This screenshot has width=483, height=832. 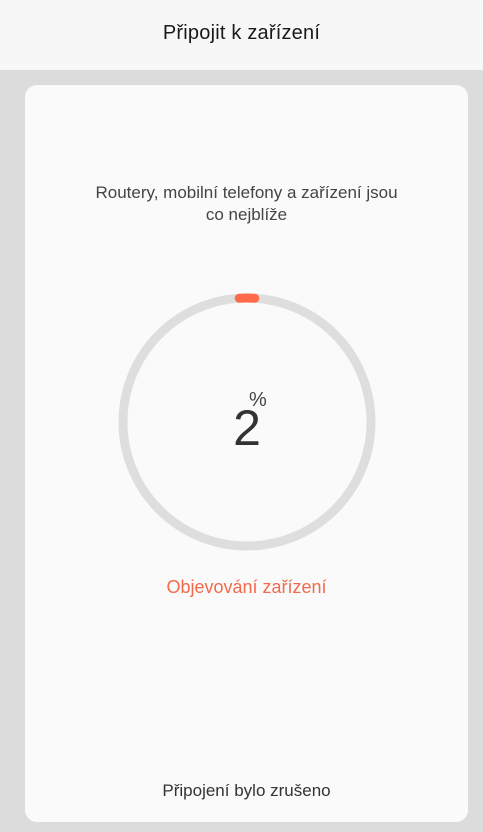 What do you see at coordinates (246, 790) in the screenshot?
I see `connection-cancelled-text: Připojení bylo zrušeno` at bounding box center [246, 790].